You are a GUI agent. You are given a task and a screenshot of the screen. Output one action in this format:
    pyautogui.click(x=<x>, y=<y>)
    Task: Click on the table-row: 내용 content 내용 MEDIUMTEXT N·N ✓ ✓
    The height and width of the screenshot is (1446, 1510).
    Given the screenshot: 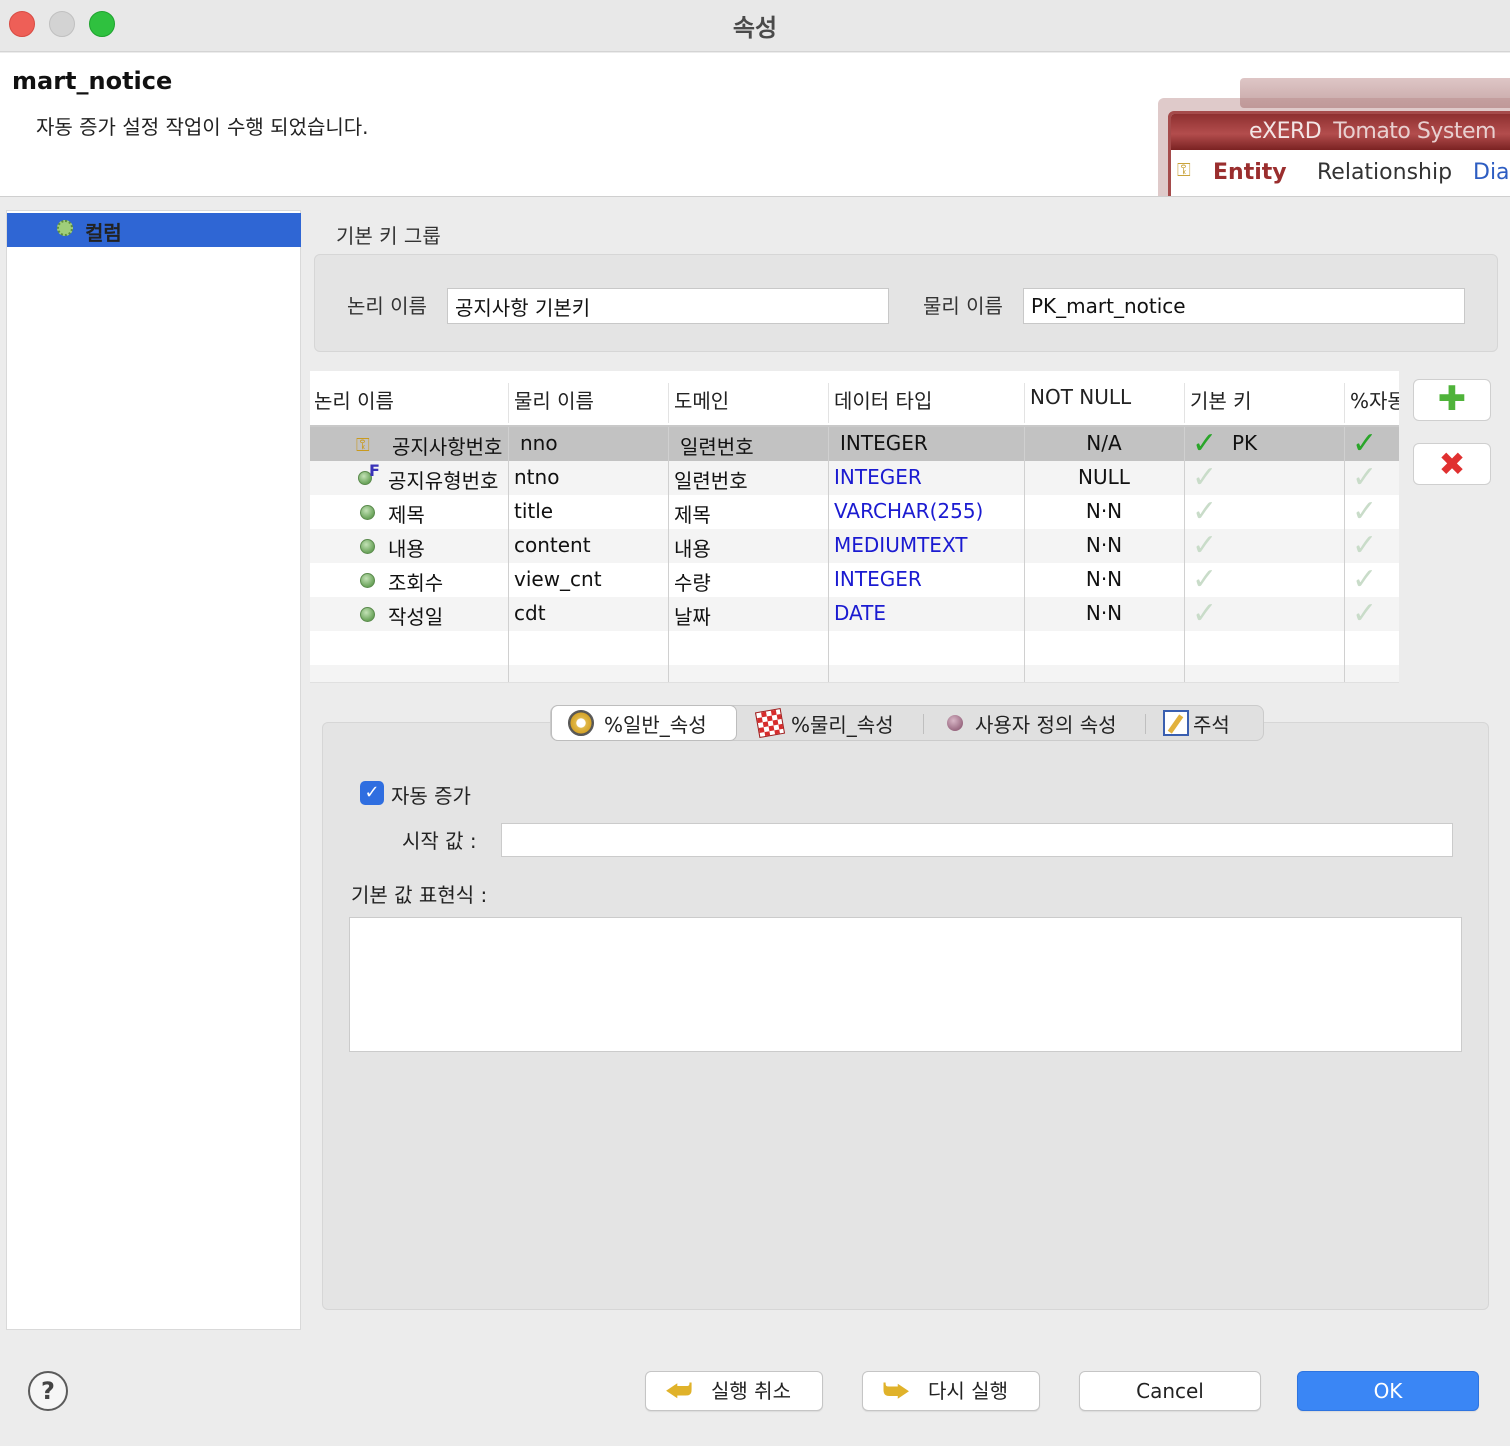 What is the action you would take?
    pyautogui.click(x=854, y=546)
    